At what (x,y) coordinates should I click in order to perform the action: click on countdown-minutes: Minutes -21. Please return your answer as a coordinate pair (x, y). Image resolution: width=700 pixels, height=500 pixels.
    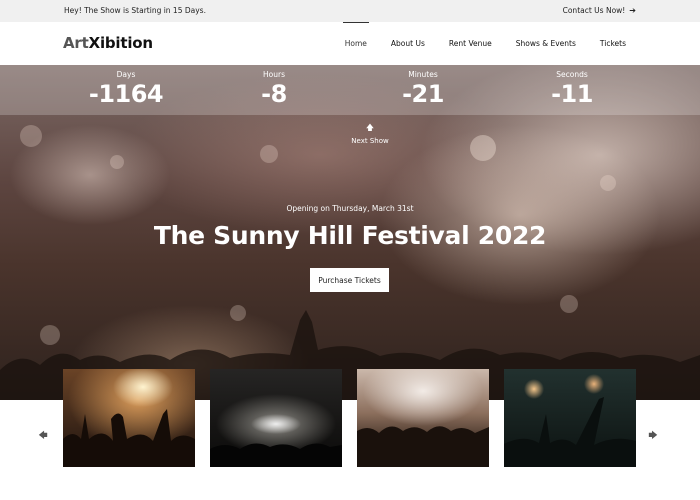
    Looking at the image, I should click on (423, 89).